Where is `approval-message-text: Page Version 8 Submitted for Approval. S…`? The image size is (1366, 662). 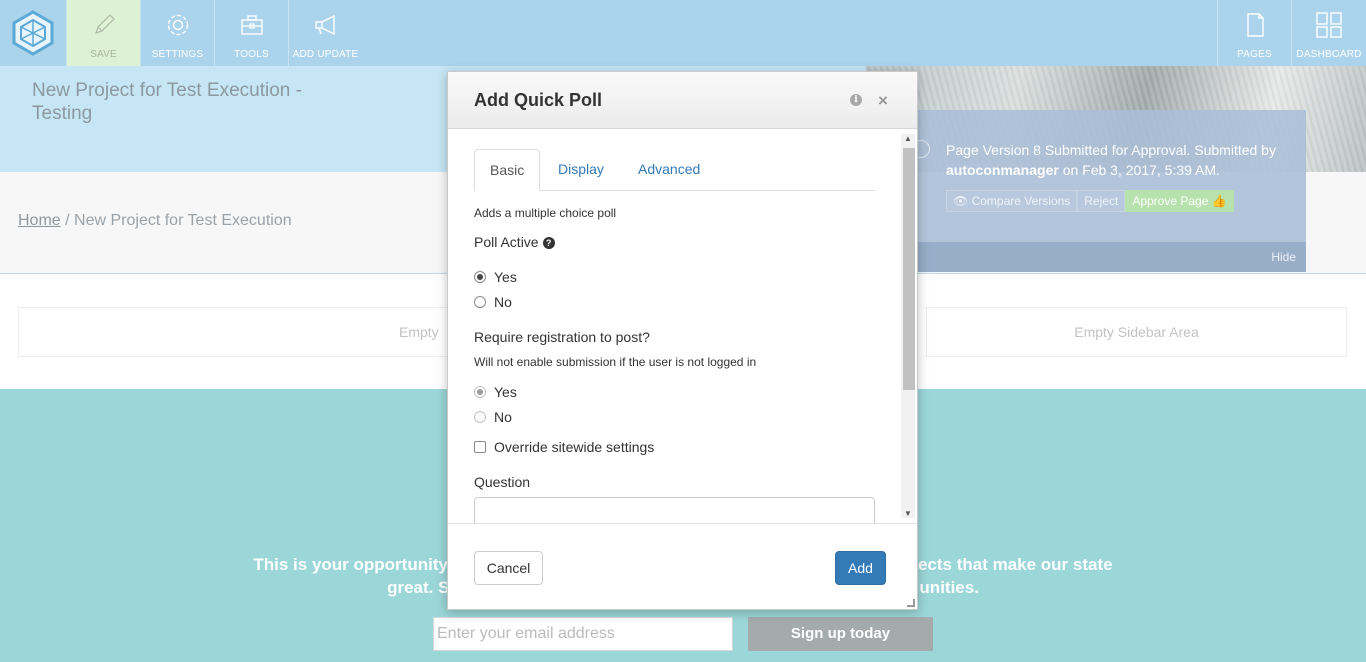
approval-message-text: Page Version 8 Submitted for Approval. S… is located at coordinates (1111, 150).